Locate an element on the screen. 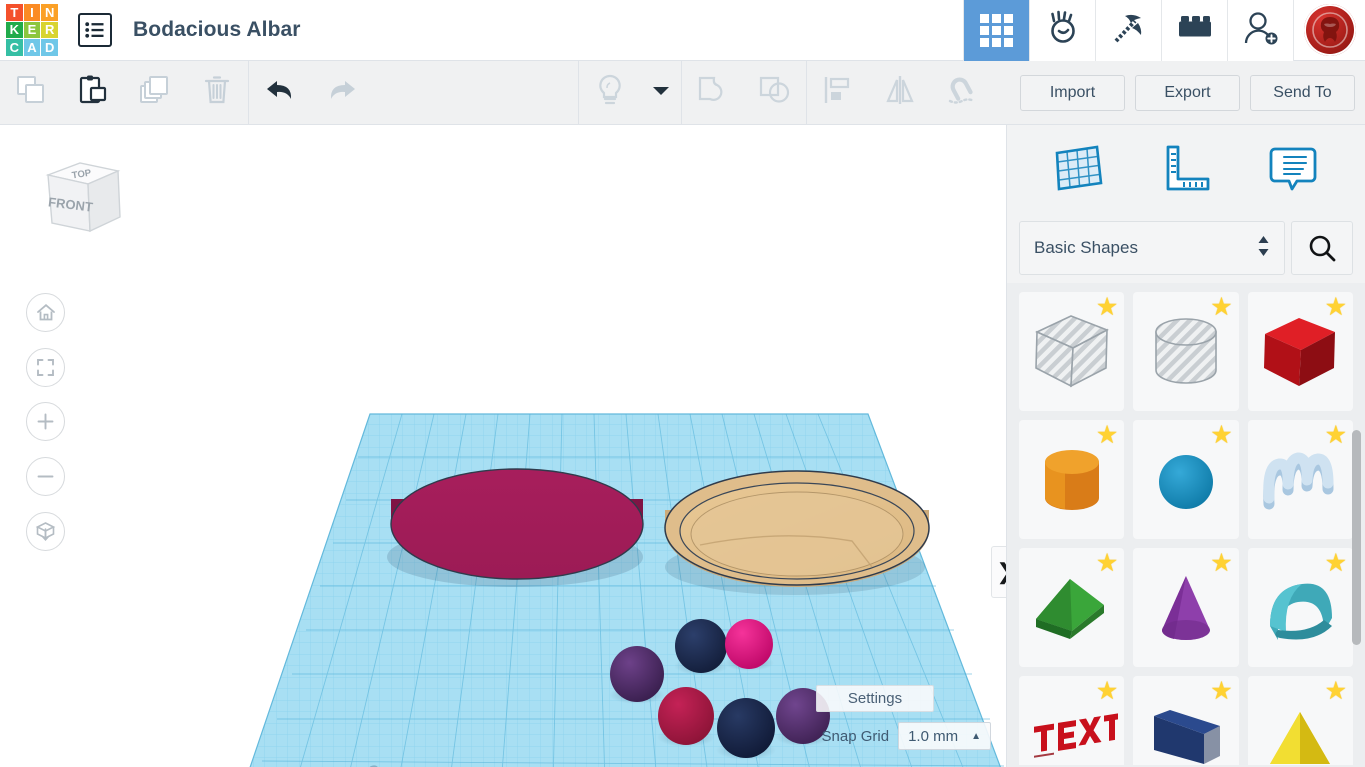 Image resolution: width=1365 pixels, height=767 pixels. history-tools-group is located at coordinates (311, 93).